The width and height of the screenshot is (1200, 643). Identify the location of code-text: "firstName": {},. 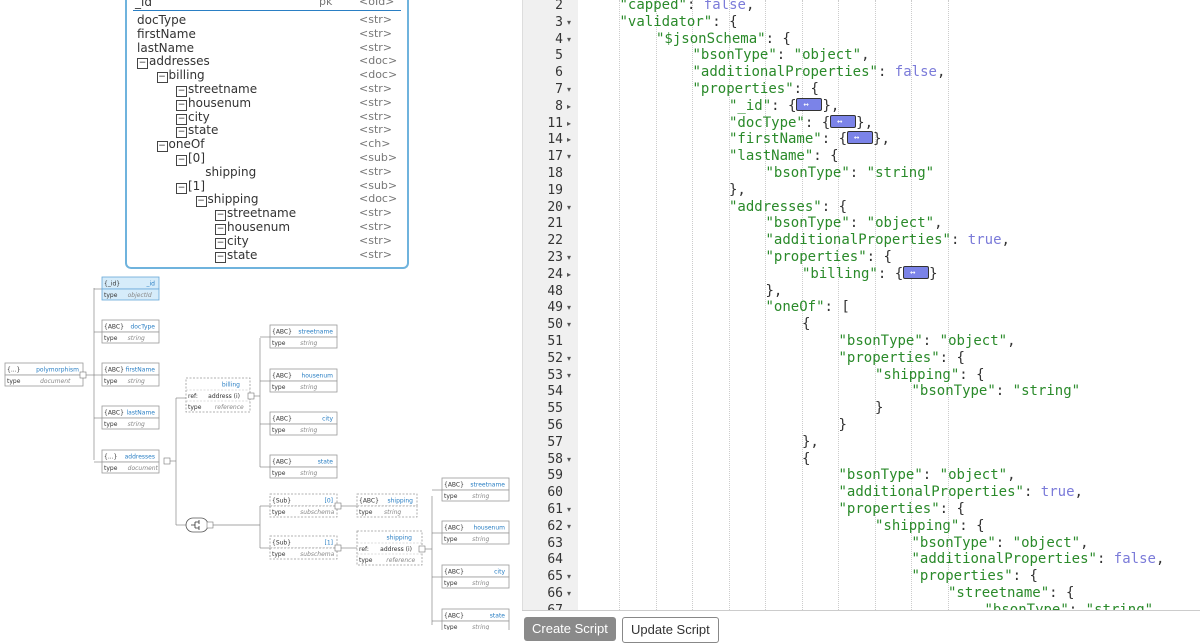
(809, 139).